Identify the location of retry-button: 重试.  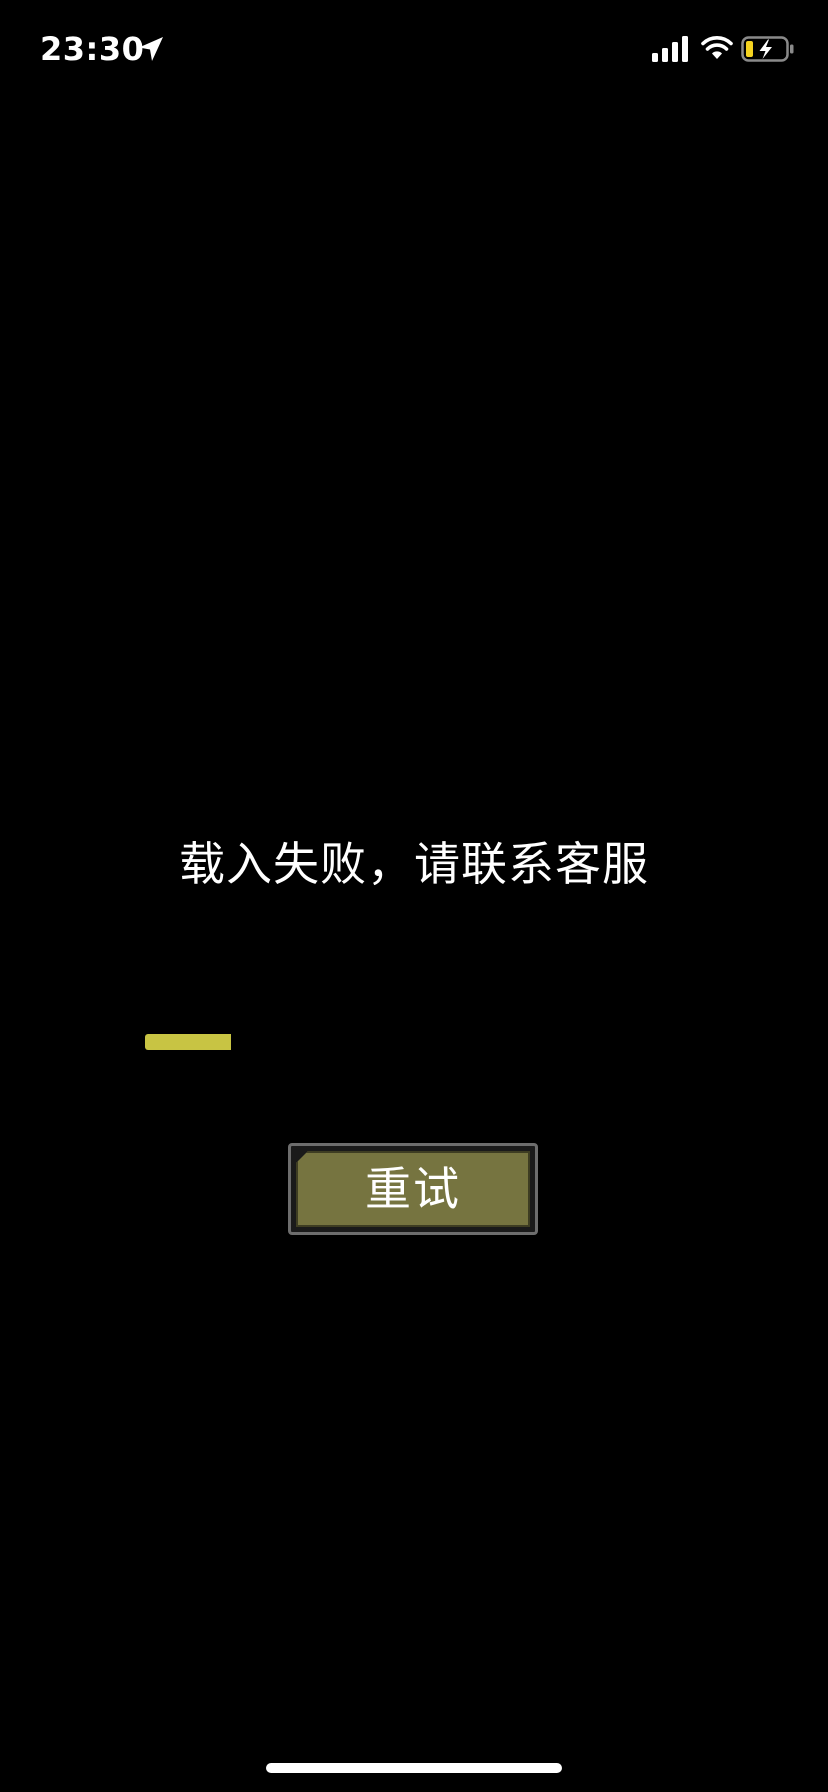
(413, 1189).